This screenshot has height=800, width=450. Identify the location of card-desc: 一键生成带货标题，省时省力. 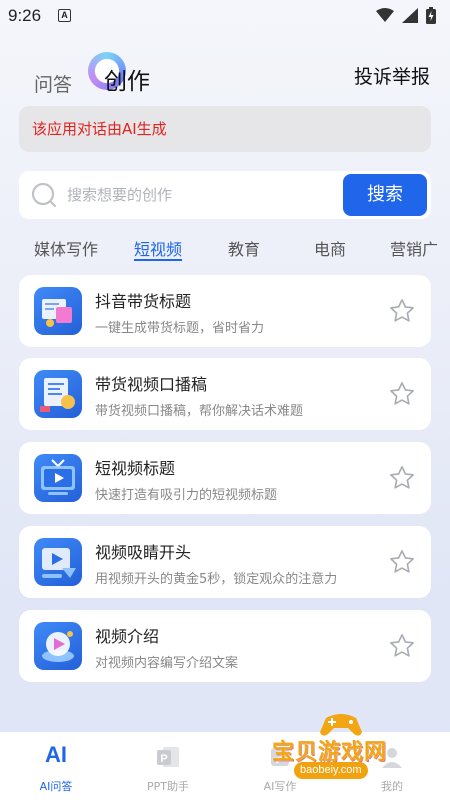
(180, 328).